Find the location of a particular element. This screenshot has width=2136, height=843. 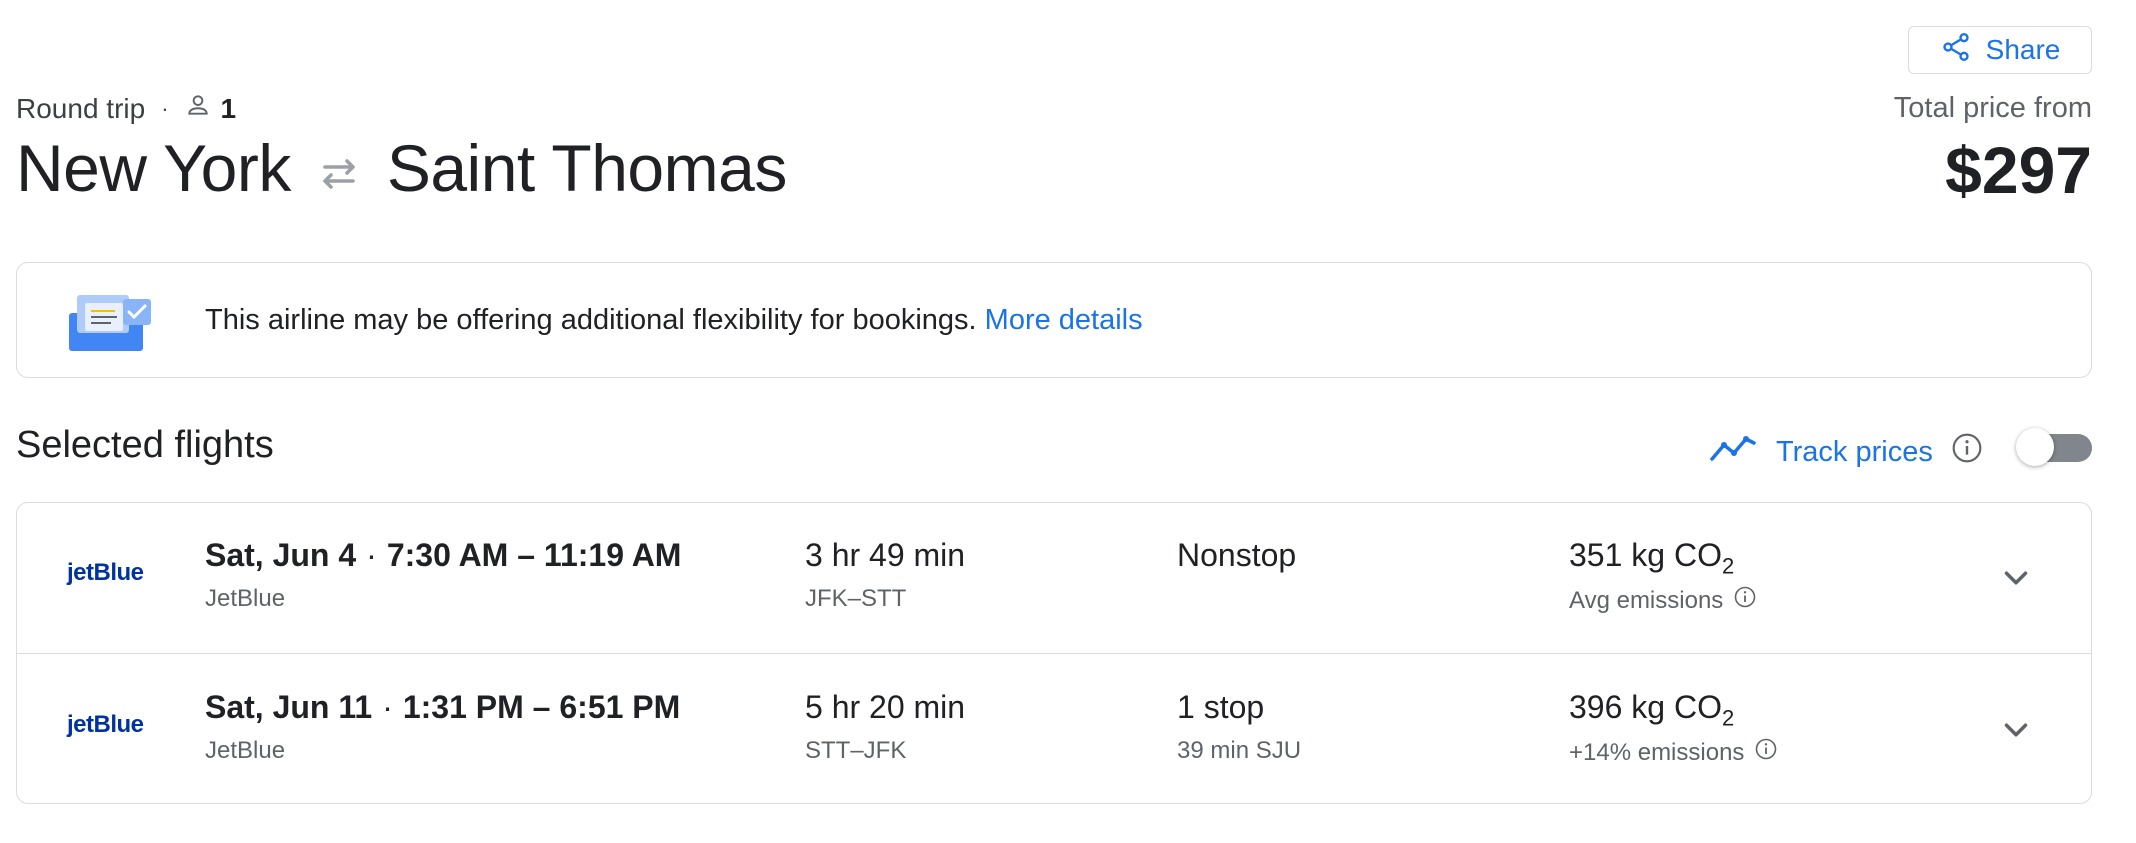

flight-date: Sat, Jun 11 is located at coordinates (289, 707).